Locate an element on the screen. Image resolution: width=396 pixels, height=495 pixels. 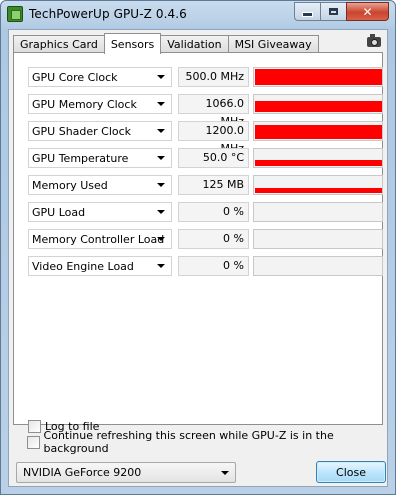
sensor-name-dropdown: GPU Load is located at coordinates (100, 212).